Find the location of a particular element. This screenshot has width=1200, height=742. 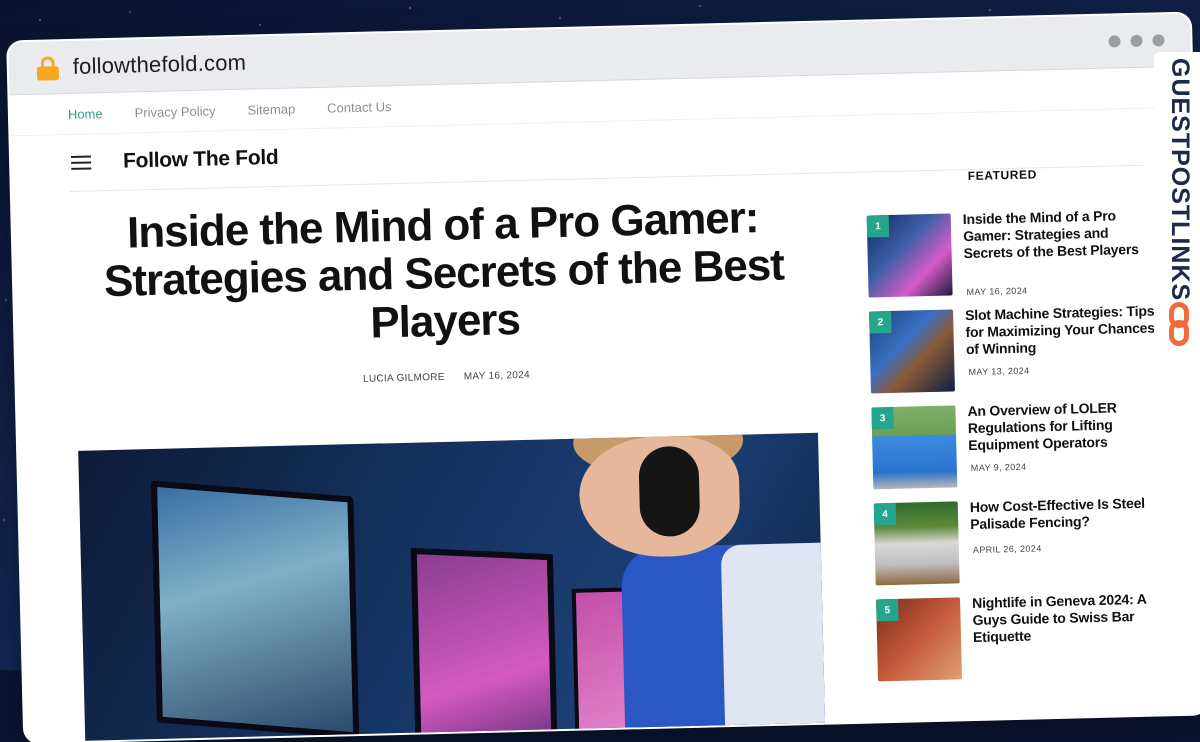

featured-date: MAY 9, 2024 is located at coordinates (998, 467).